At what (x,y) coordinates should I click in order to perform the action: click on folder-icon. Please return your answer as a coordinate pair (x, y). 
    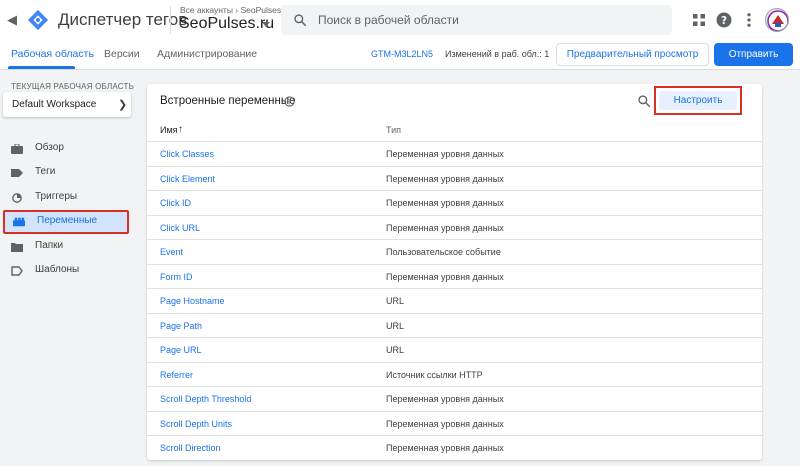
    Looking at the image, I should click on (17, 247).